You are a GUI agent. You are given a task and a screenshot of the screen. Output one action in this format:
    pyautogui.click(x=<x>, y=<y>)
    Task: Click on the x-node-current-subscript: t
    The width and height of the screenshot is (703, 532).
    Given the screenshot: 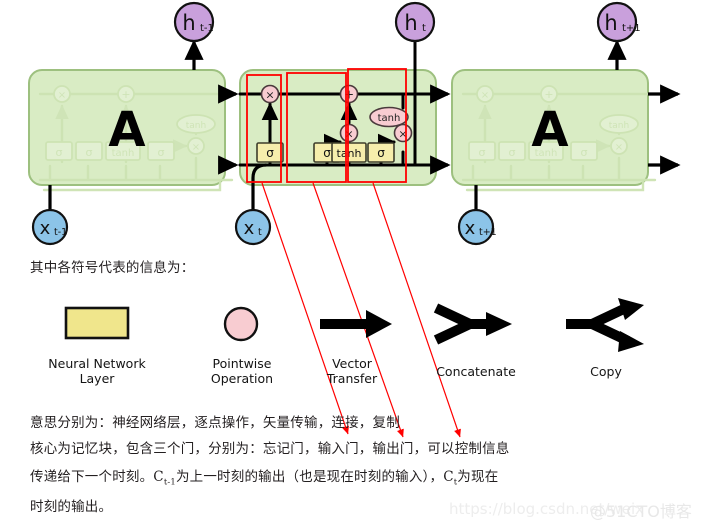 What is the action you would take?
    pyautogui.click(x=260, y=232)
    